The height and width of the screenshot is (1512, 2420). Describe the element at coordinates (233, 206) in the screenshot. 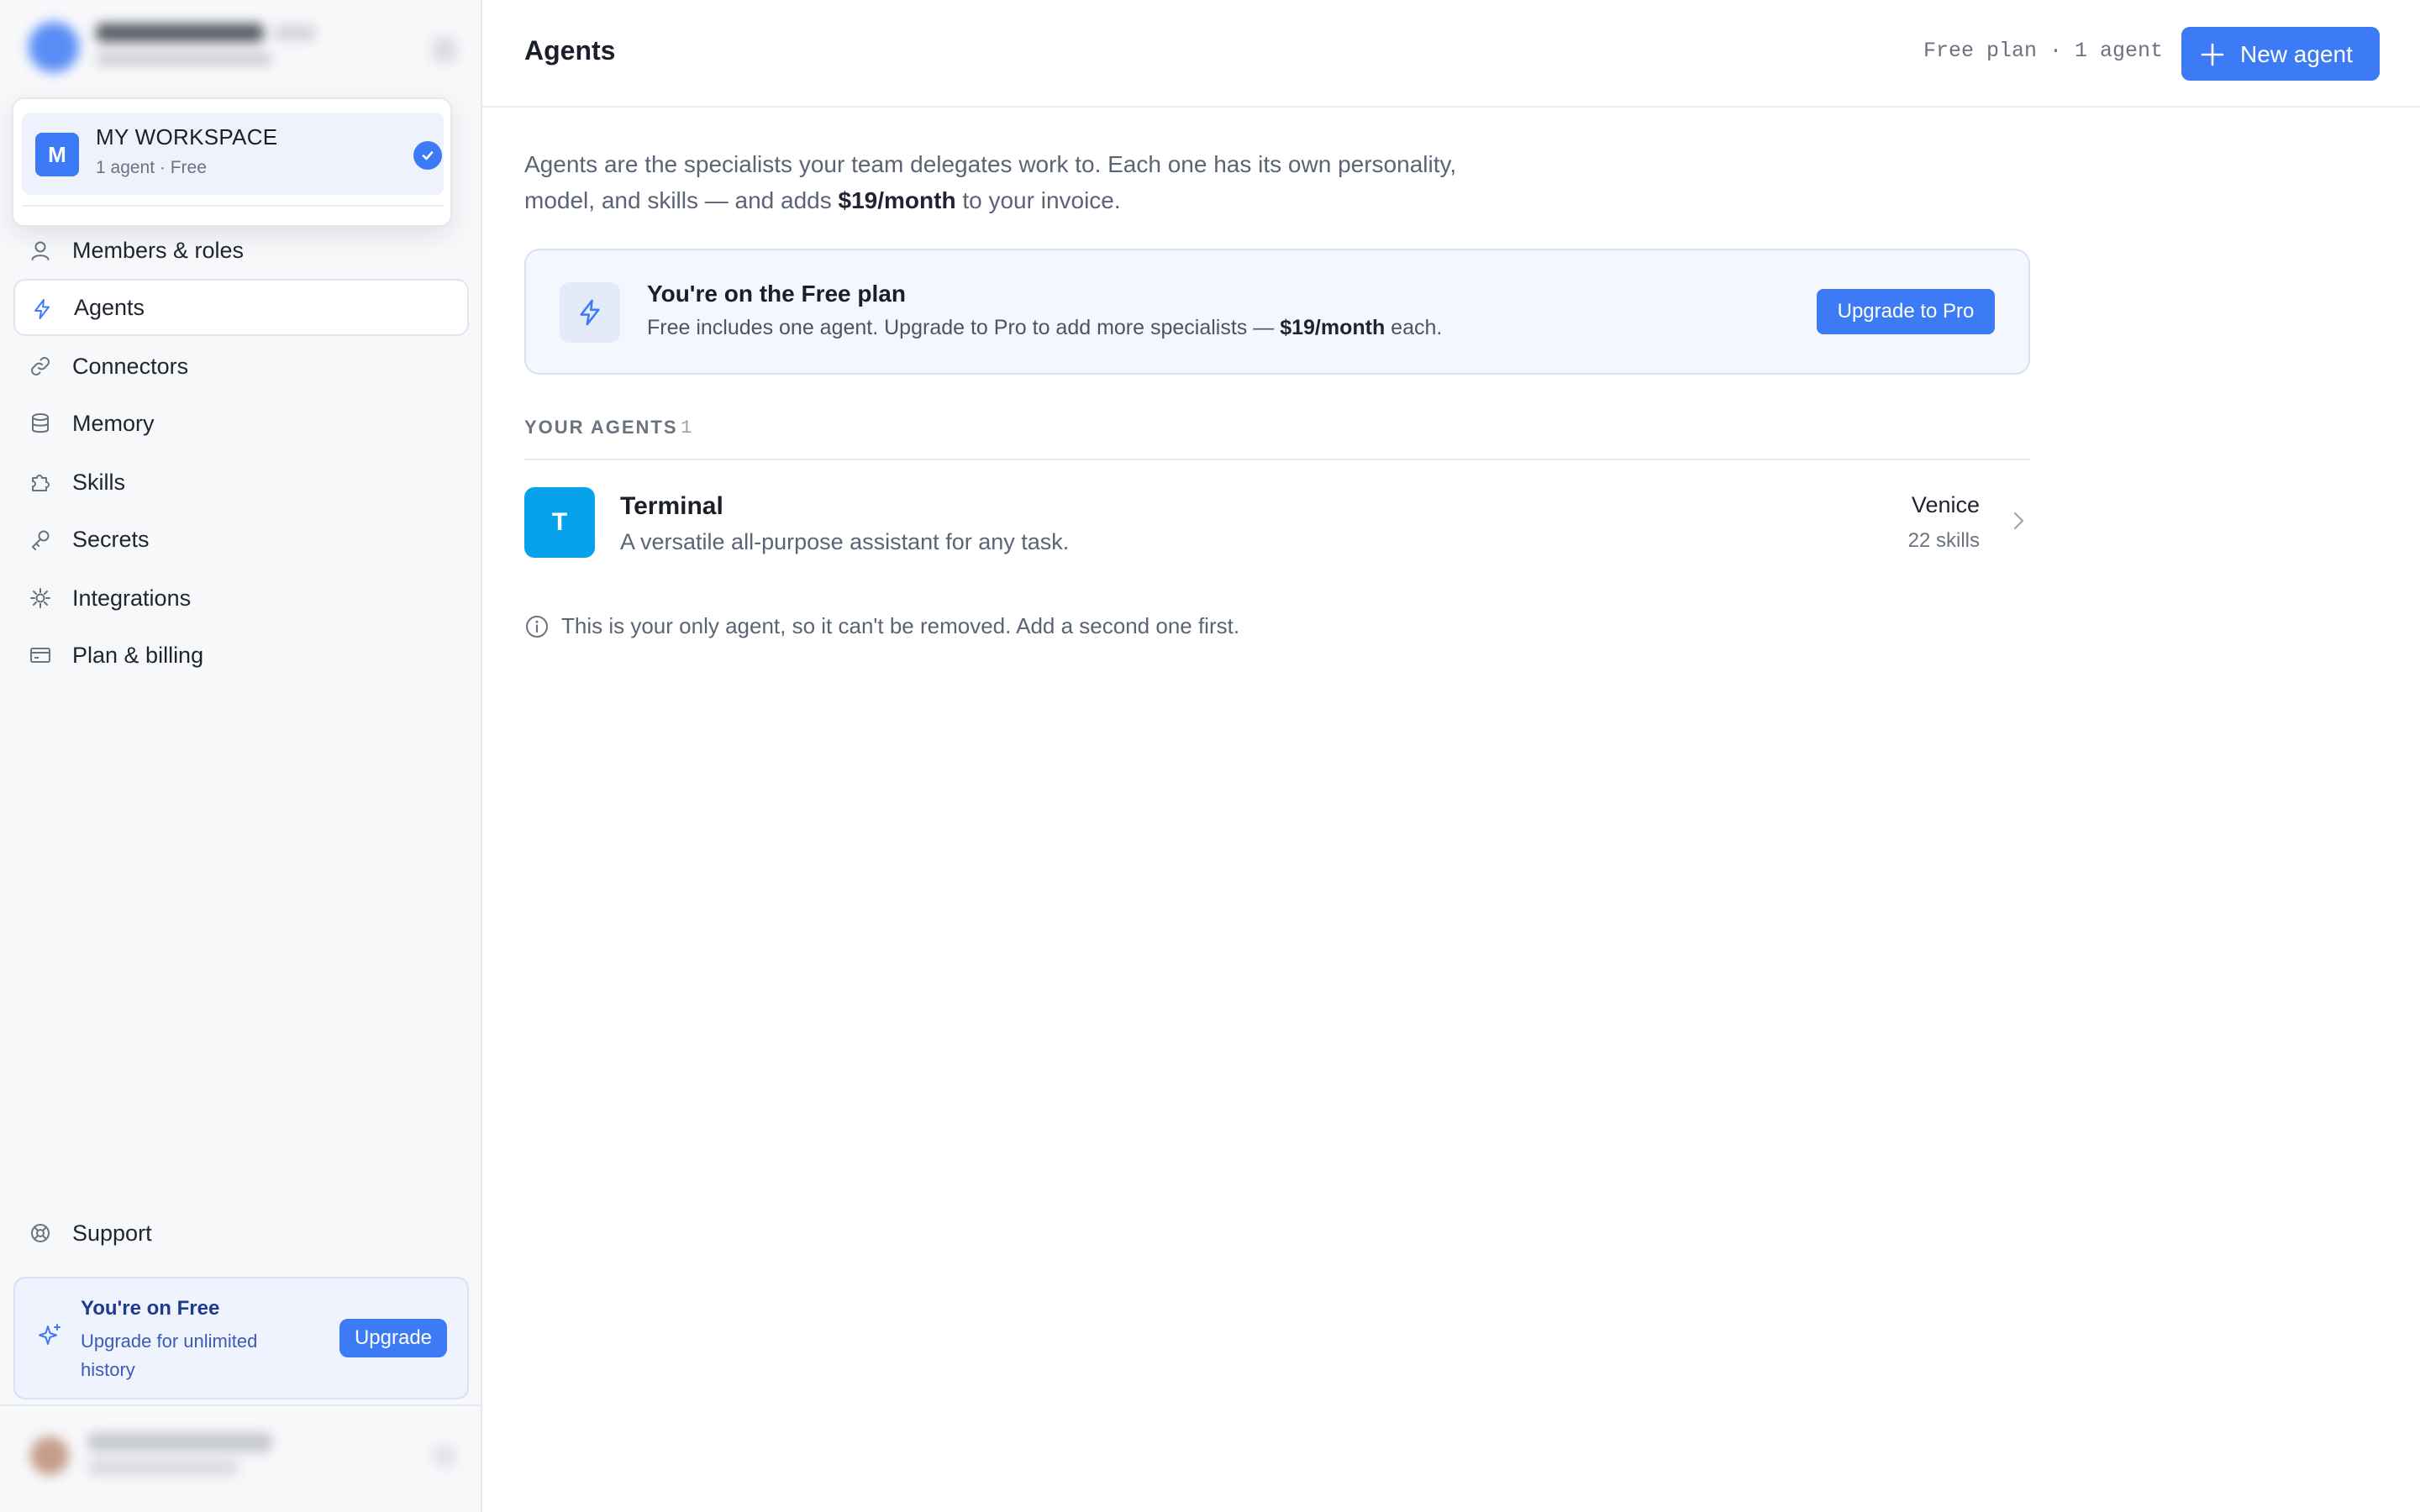

I see `dropdown-divider` at that location.